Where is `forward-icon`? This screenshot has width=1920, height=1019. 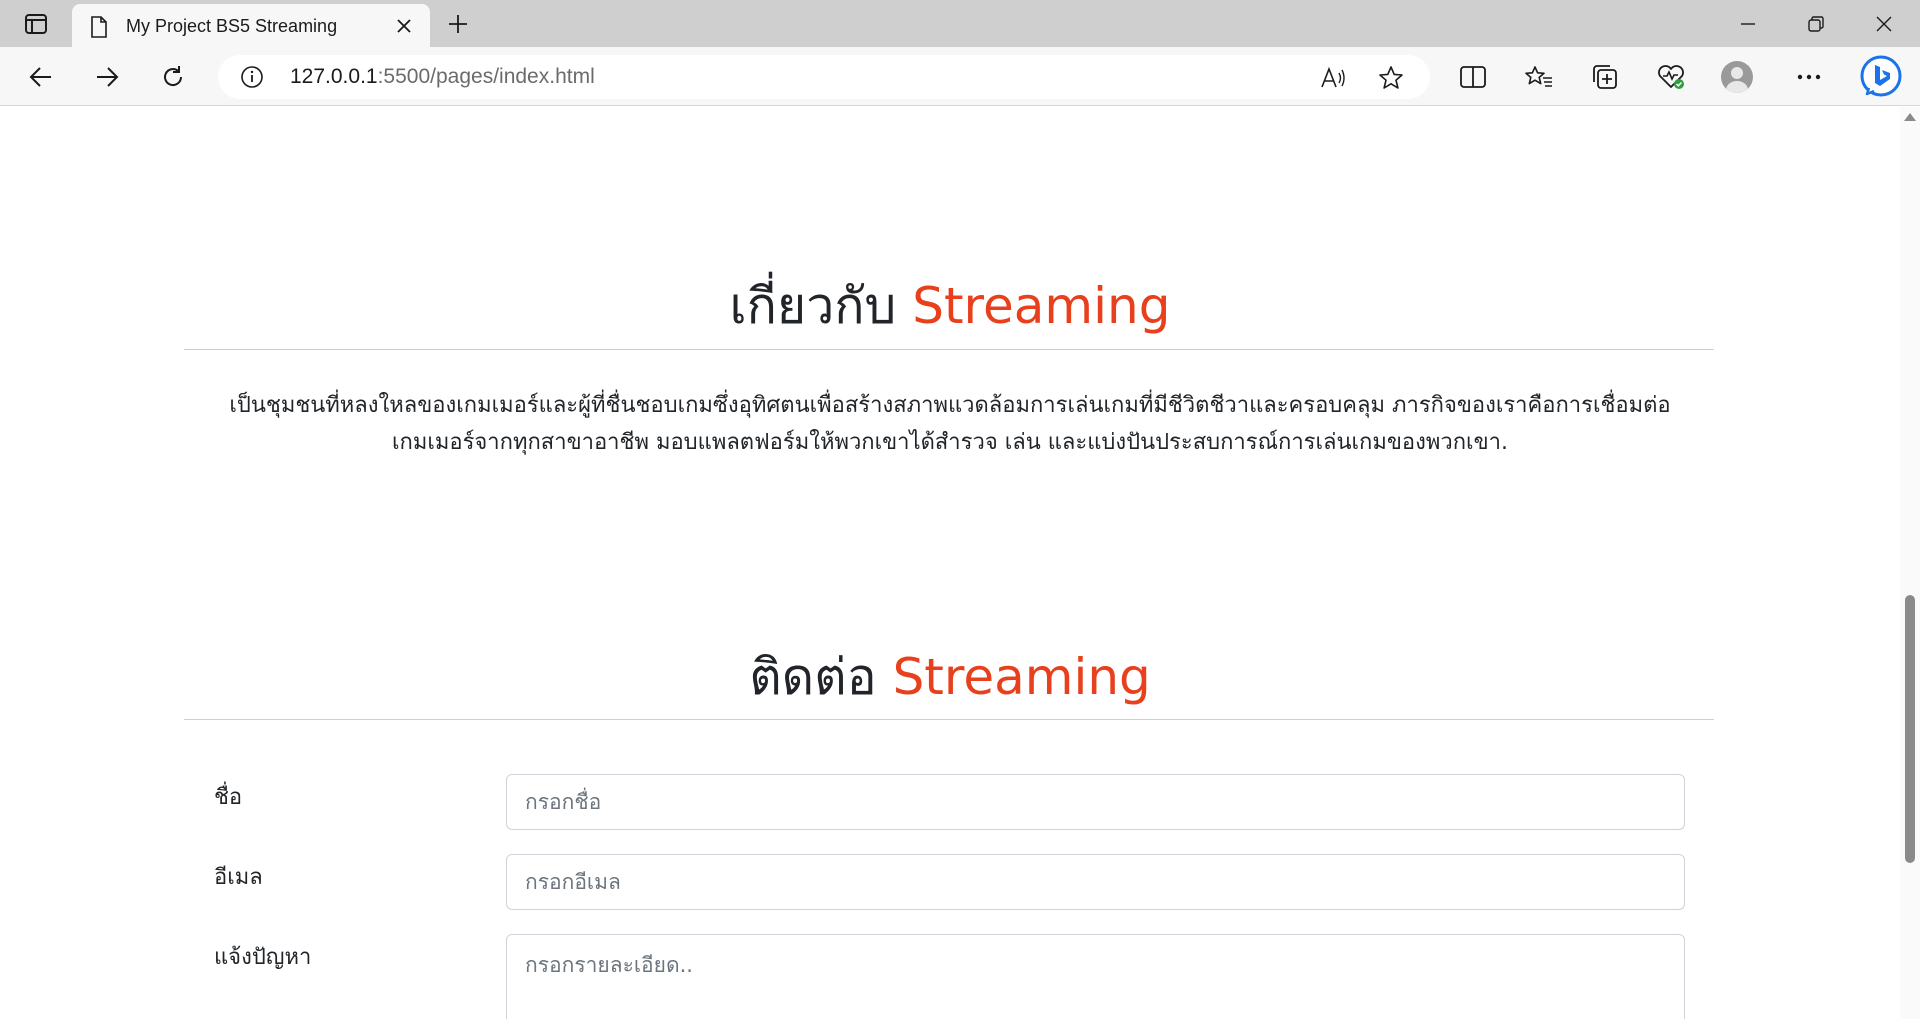
forward-icon is located at coordinates (107, 77).